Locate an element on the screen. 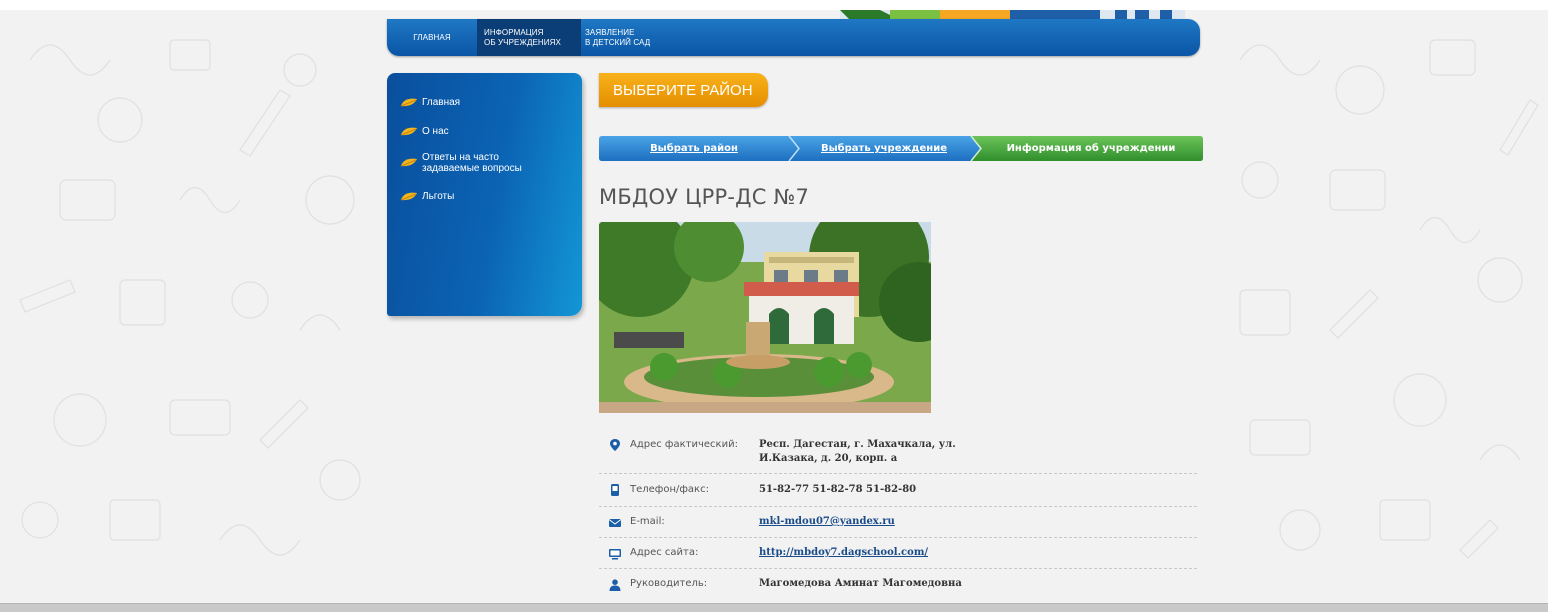 The width and height of the screenshot is (1548, 612). detail-row-email: E-mail: mkl-mdou07@yandex.ru is located at coordinates (898, 522).